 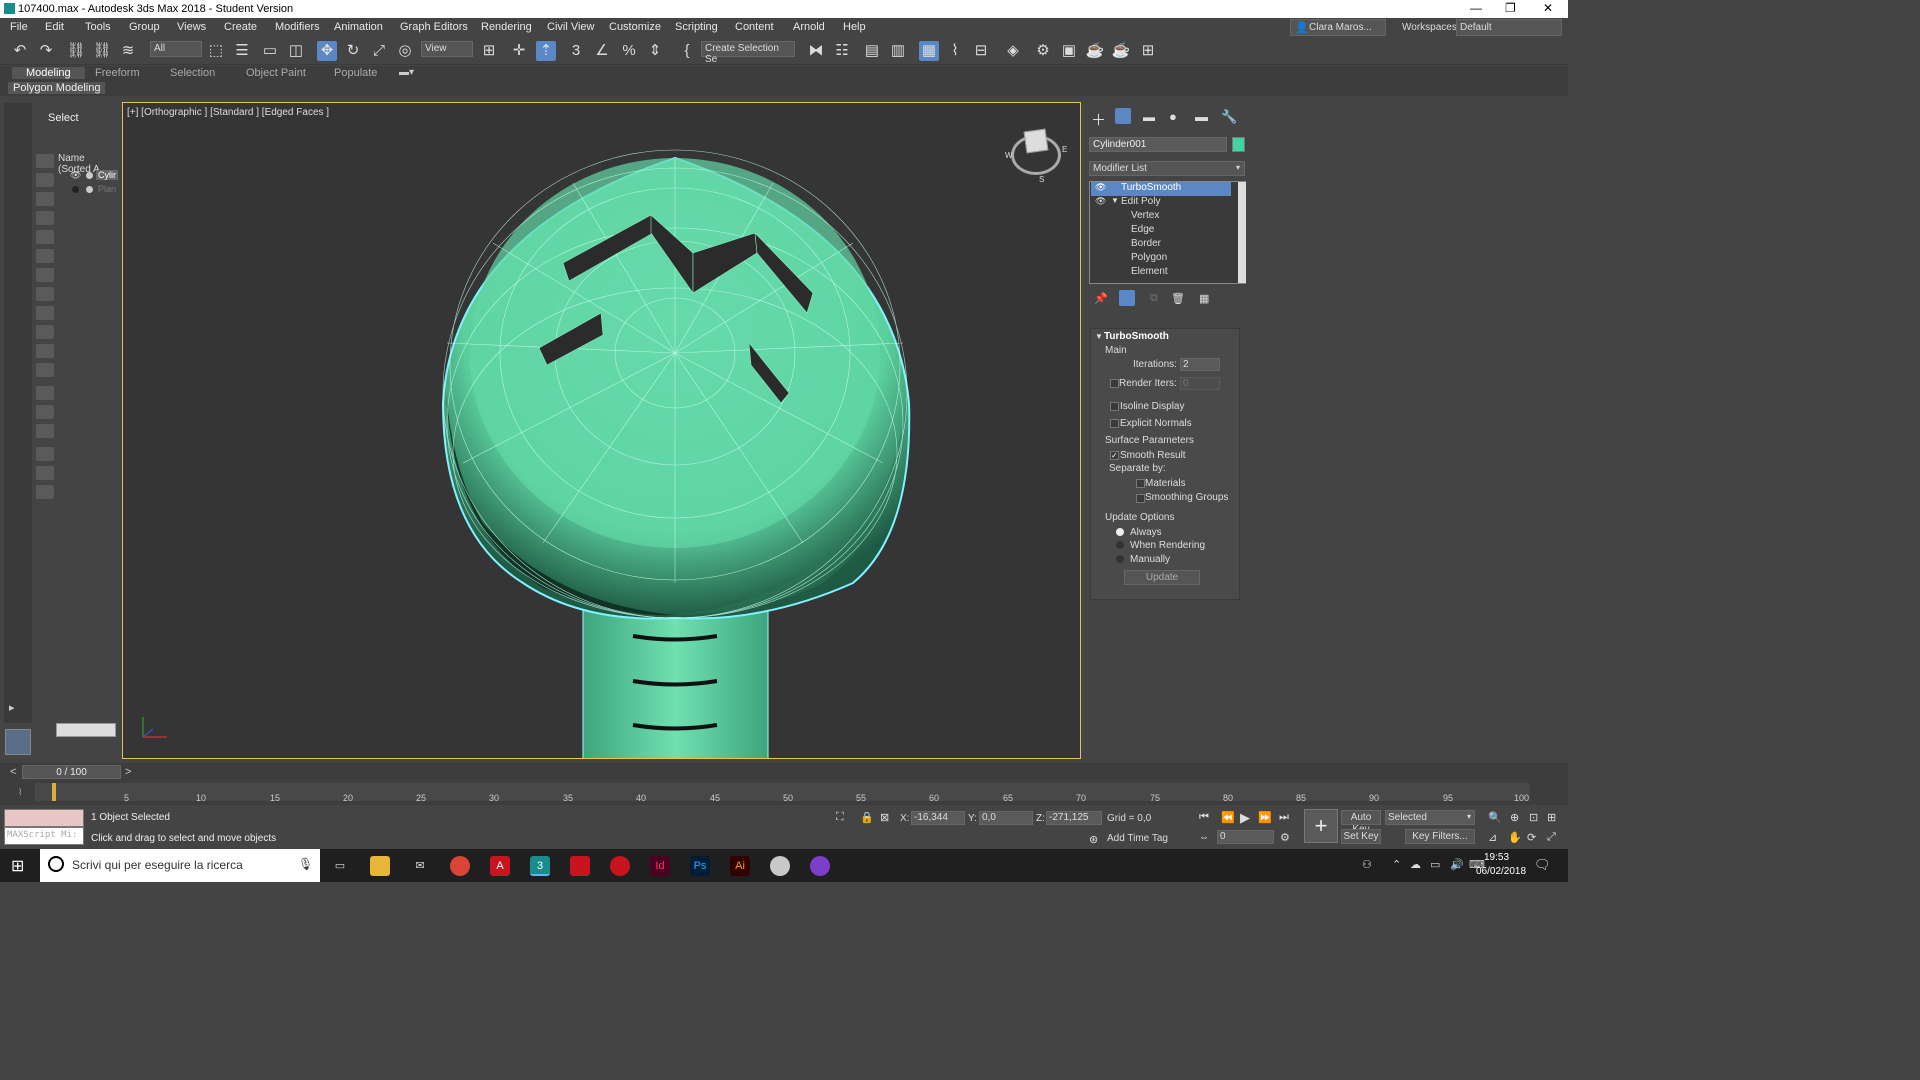 What do you see at coordinates (54, 792) in the screenshot?
I see `time-cursor` at bounding box center [54, 792].